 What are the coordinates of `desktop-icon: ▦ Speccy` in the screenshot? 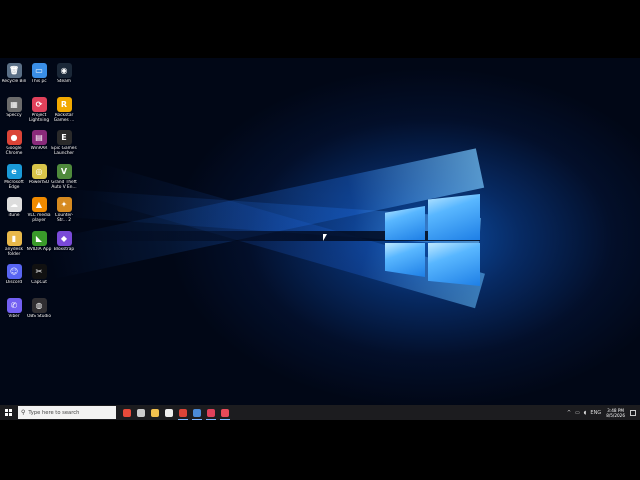 It's located at (14, 111).